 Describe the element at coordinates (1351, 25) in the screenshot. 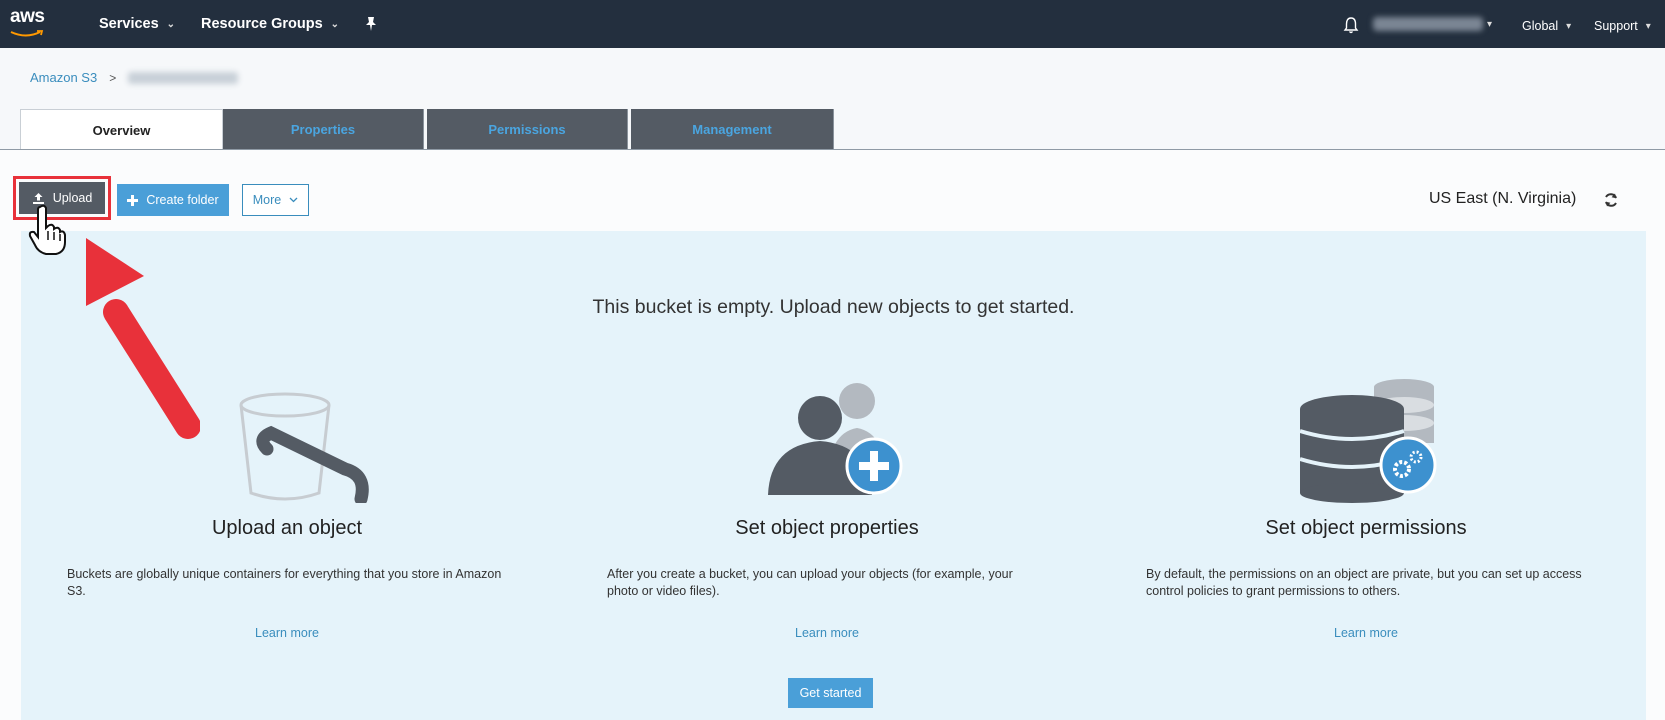

I see `bell-icon` at that location.